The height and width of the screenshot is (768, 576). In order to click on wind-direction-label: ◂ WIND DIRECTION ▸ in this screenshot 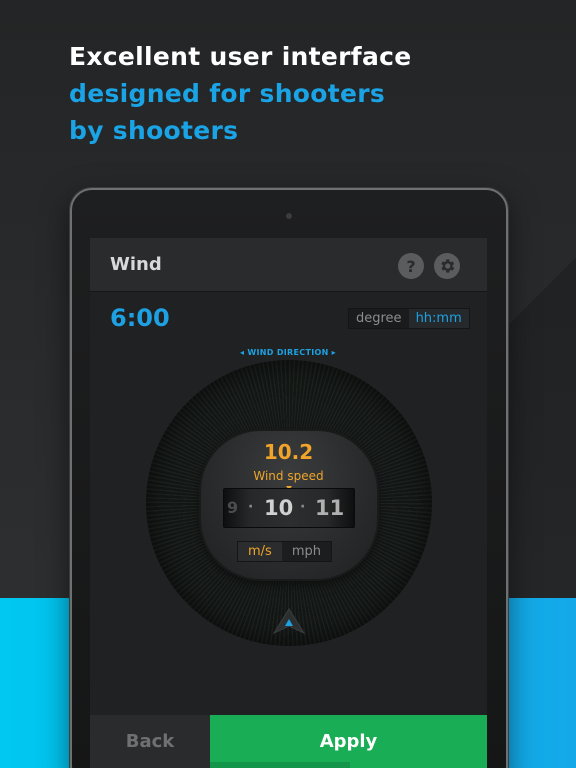, I will do `click(288, 352)`.